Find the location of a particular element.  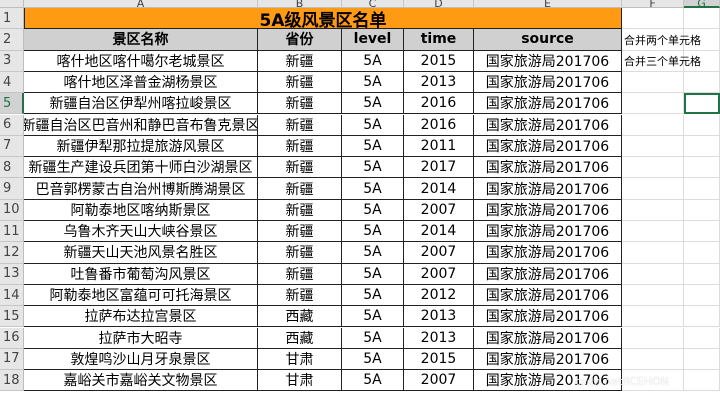

table-cell: 巴音郭楞蒙古自治州博斯腾湖景区 is located at coordinates (141, 189).